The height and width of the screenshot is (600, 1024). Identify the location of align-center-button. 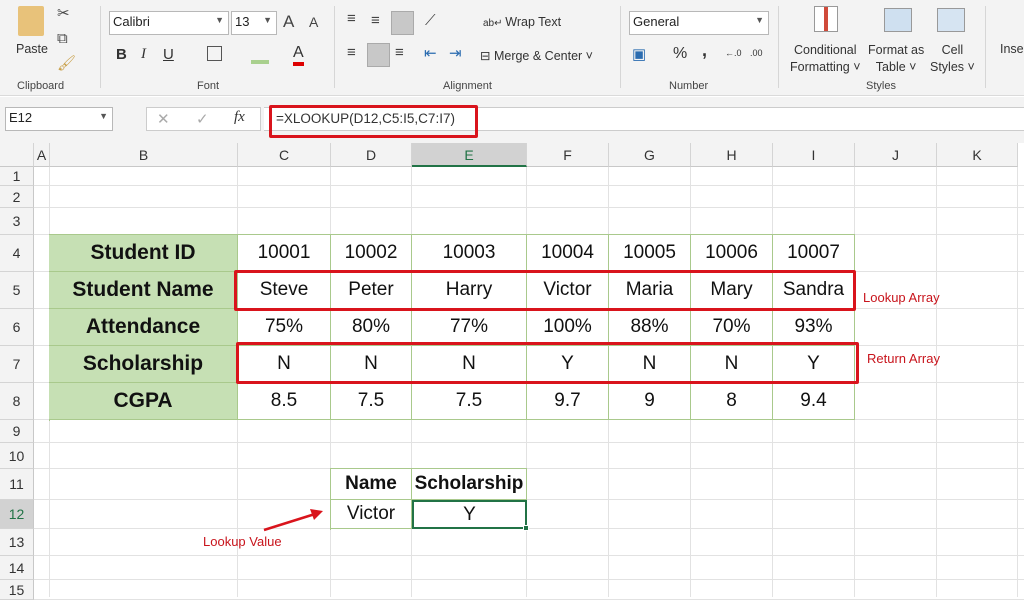
(378, 55).